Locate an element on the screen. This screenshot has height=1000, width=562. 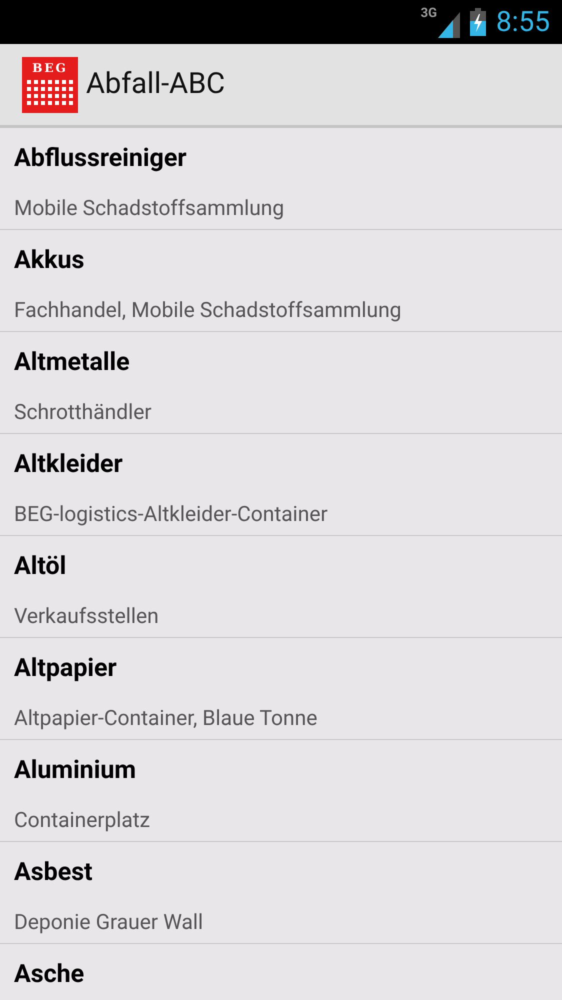
item-title: Altmetalle is located at coordinates (72, 363).